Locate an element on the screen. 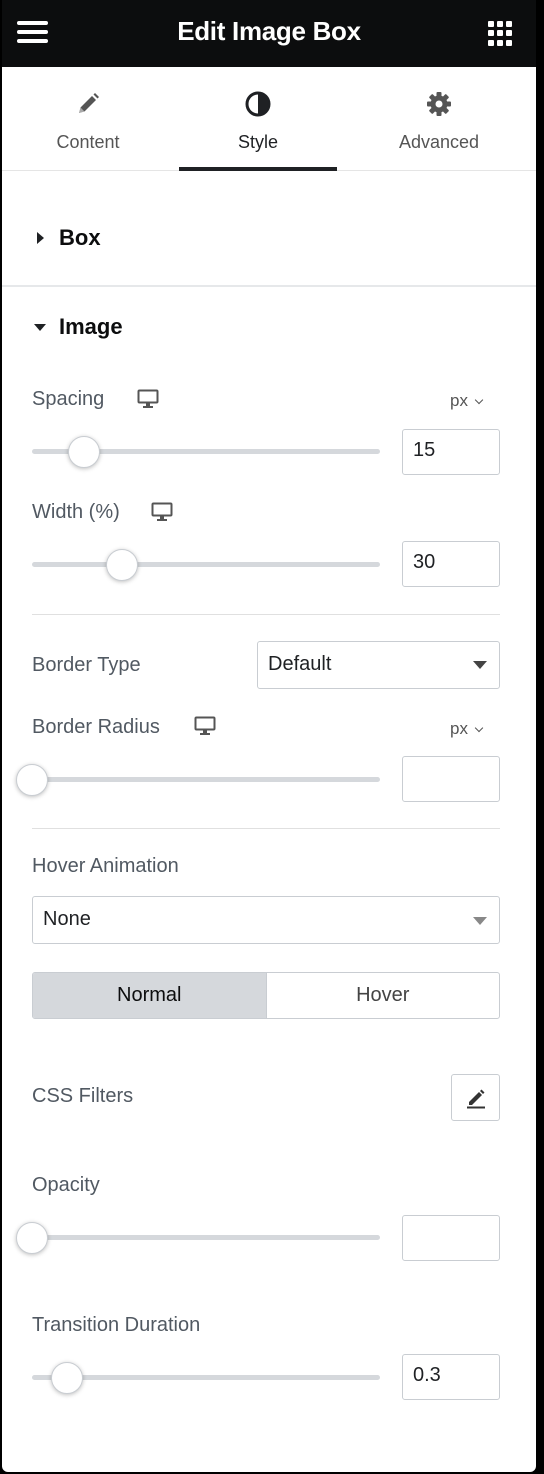  opacity-slider is located at coordinates (198, 1237).